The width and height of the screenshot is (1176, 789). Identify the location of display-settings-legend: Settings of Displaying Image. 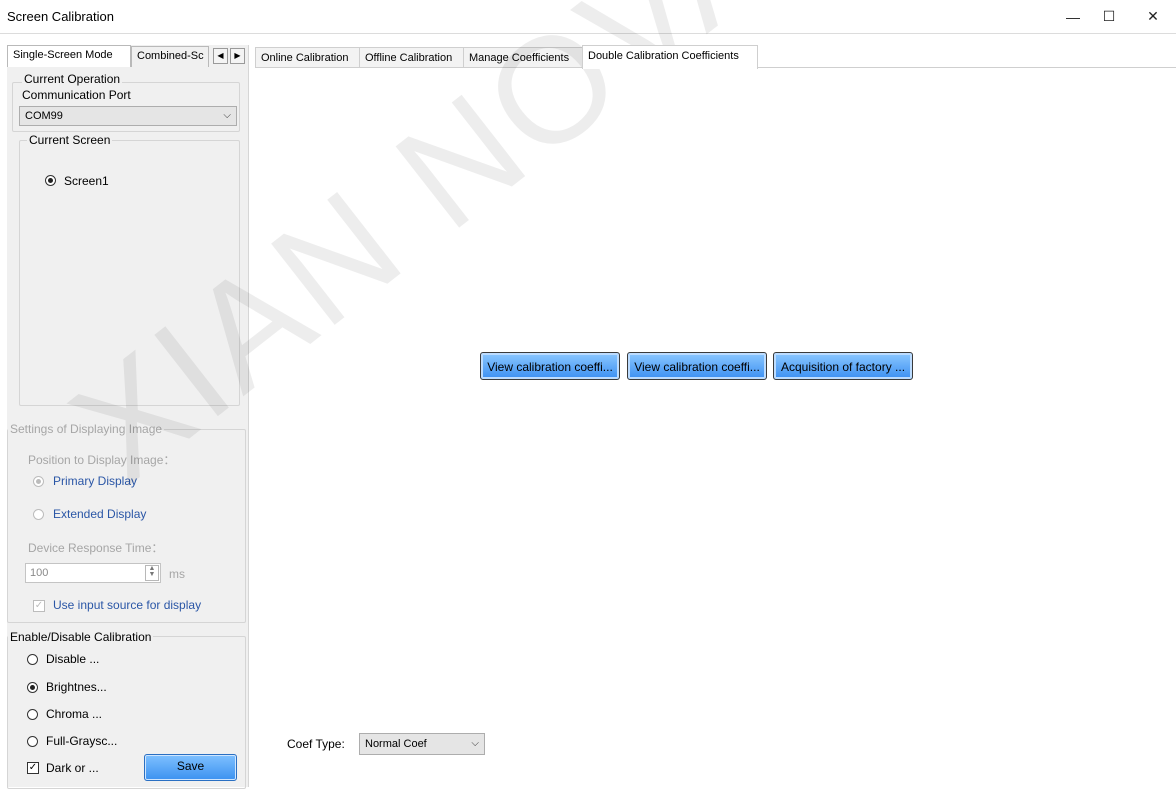
(86, 429).